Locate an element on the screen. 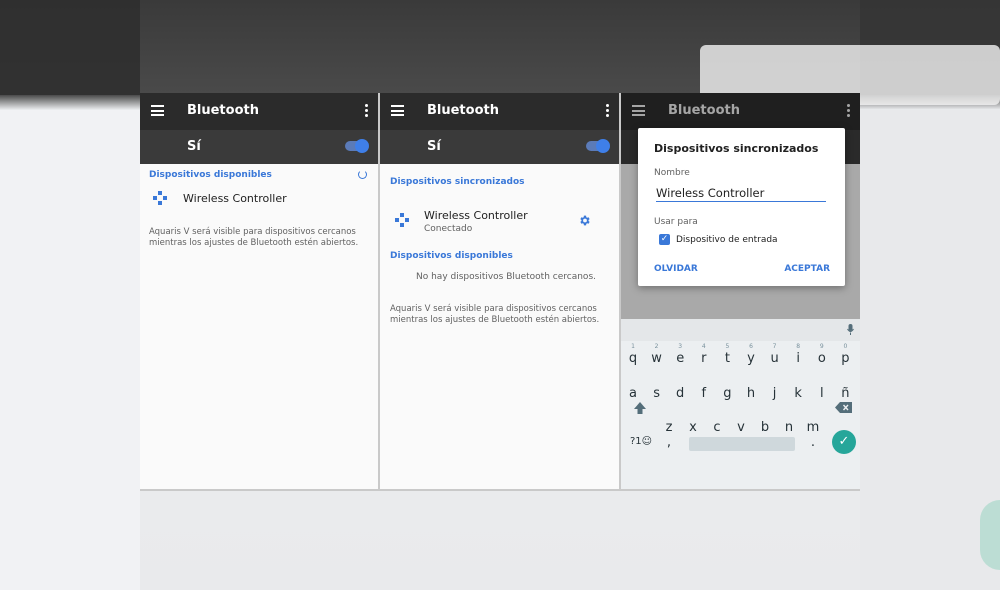  key-number-hint: 4 is located at coordinates (703, 346).